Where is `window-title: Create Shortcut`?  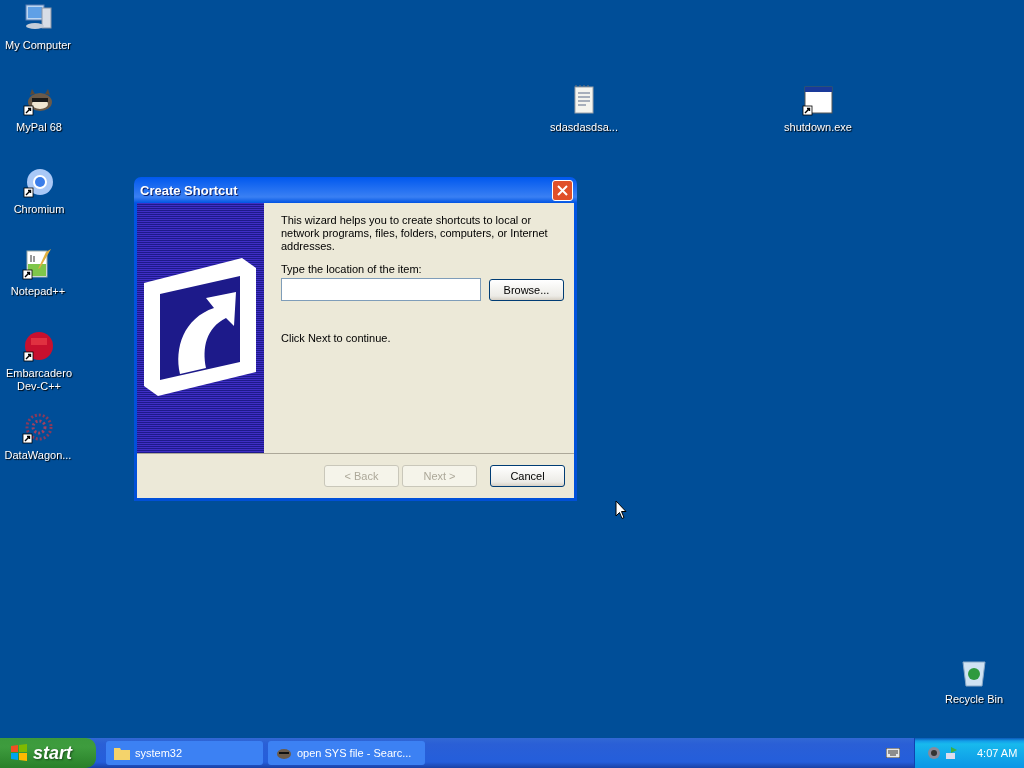
window-title: Create Shortcut is located at coordinates (189, 190).